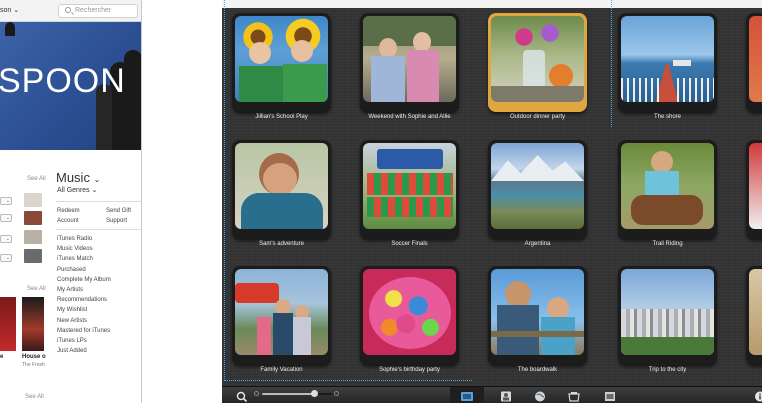  I want to click on list-item: iTunes LPs, so click(84, 341).